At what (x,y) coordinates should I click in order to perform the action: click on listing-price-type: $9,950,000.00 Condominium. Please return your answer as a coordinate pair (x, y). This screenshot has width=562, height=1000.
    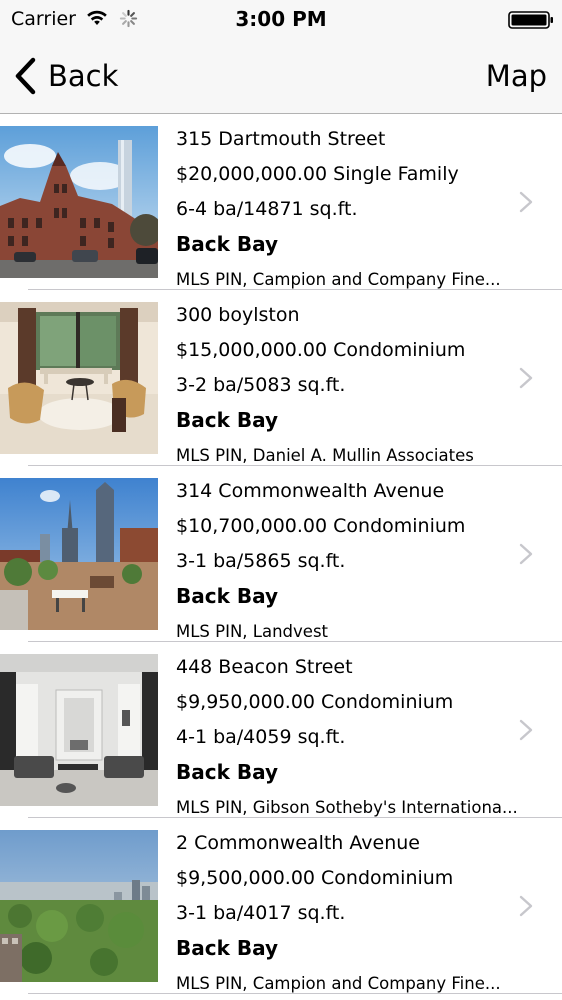
    Looking at the image, I should click on (315, 702).